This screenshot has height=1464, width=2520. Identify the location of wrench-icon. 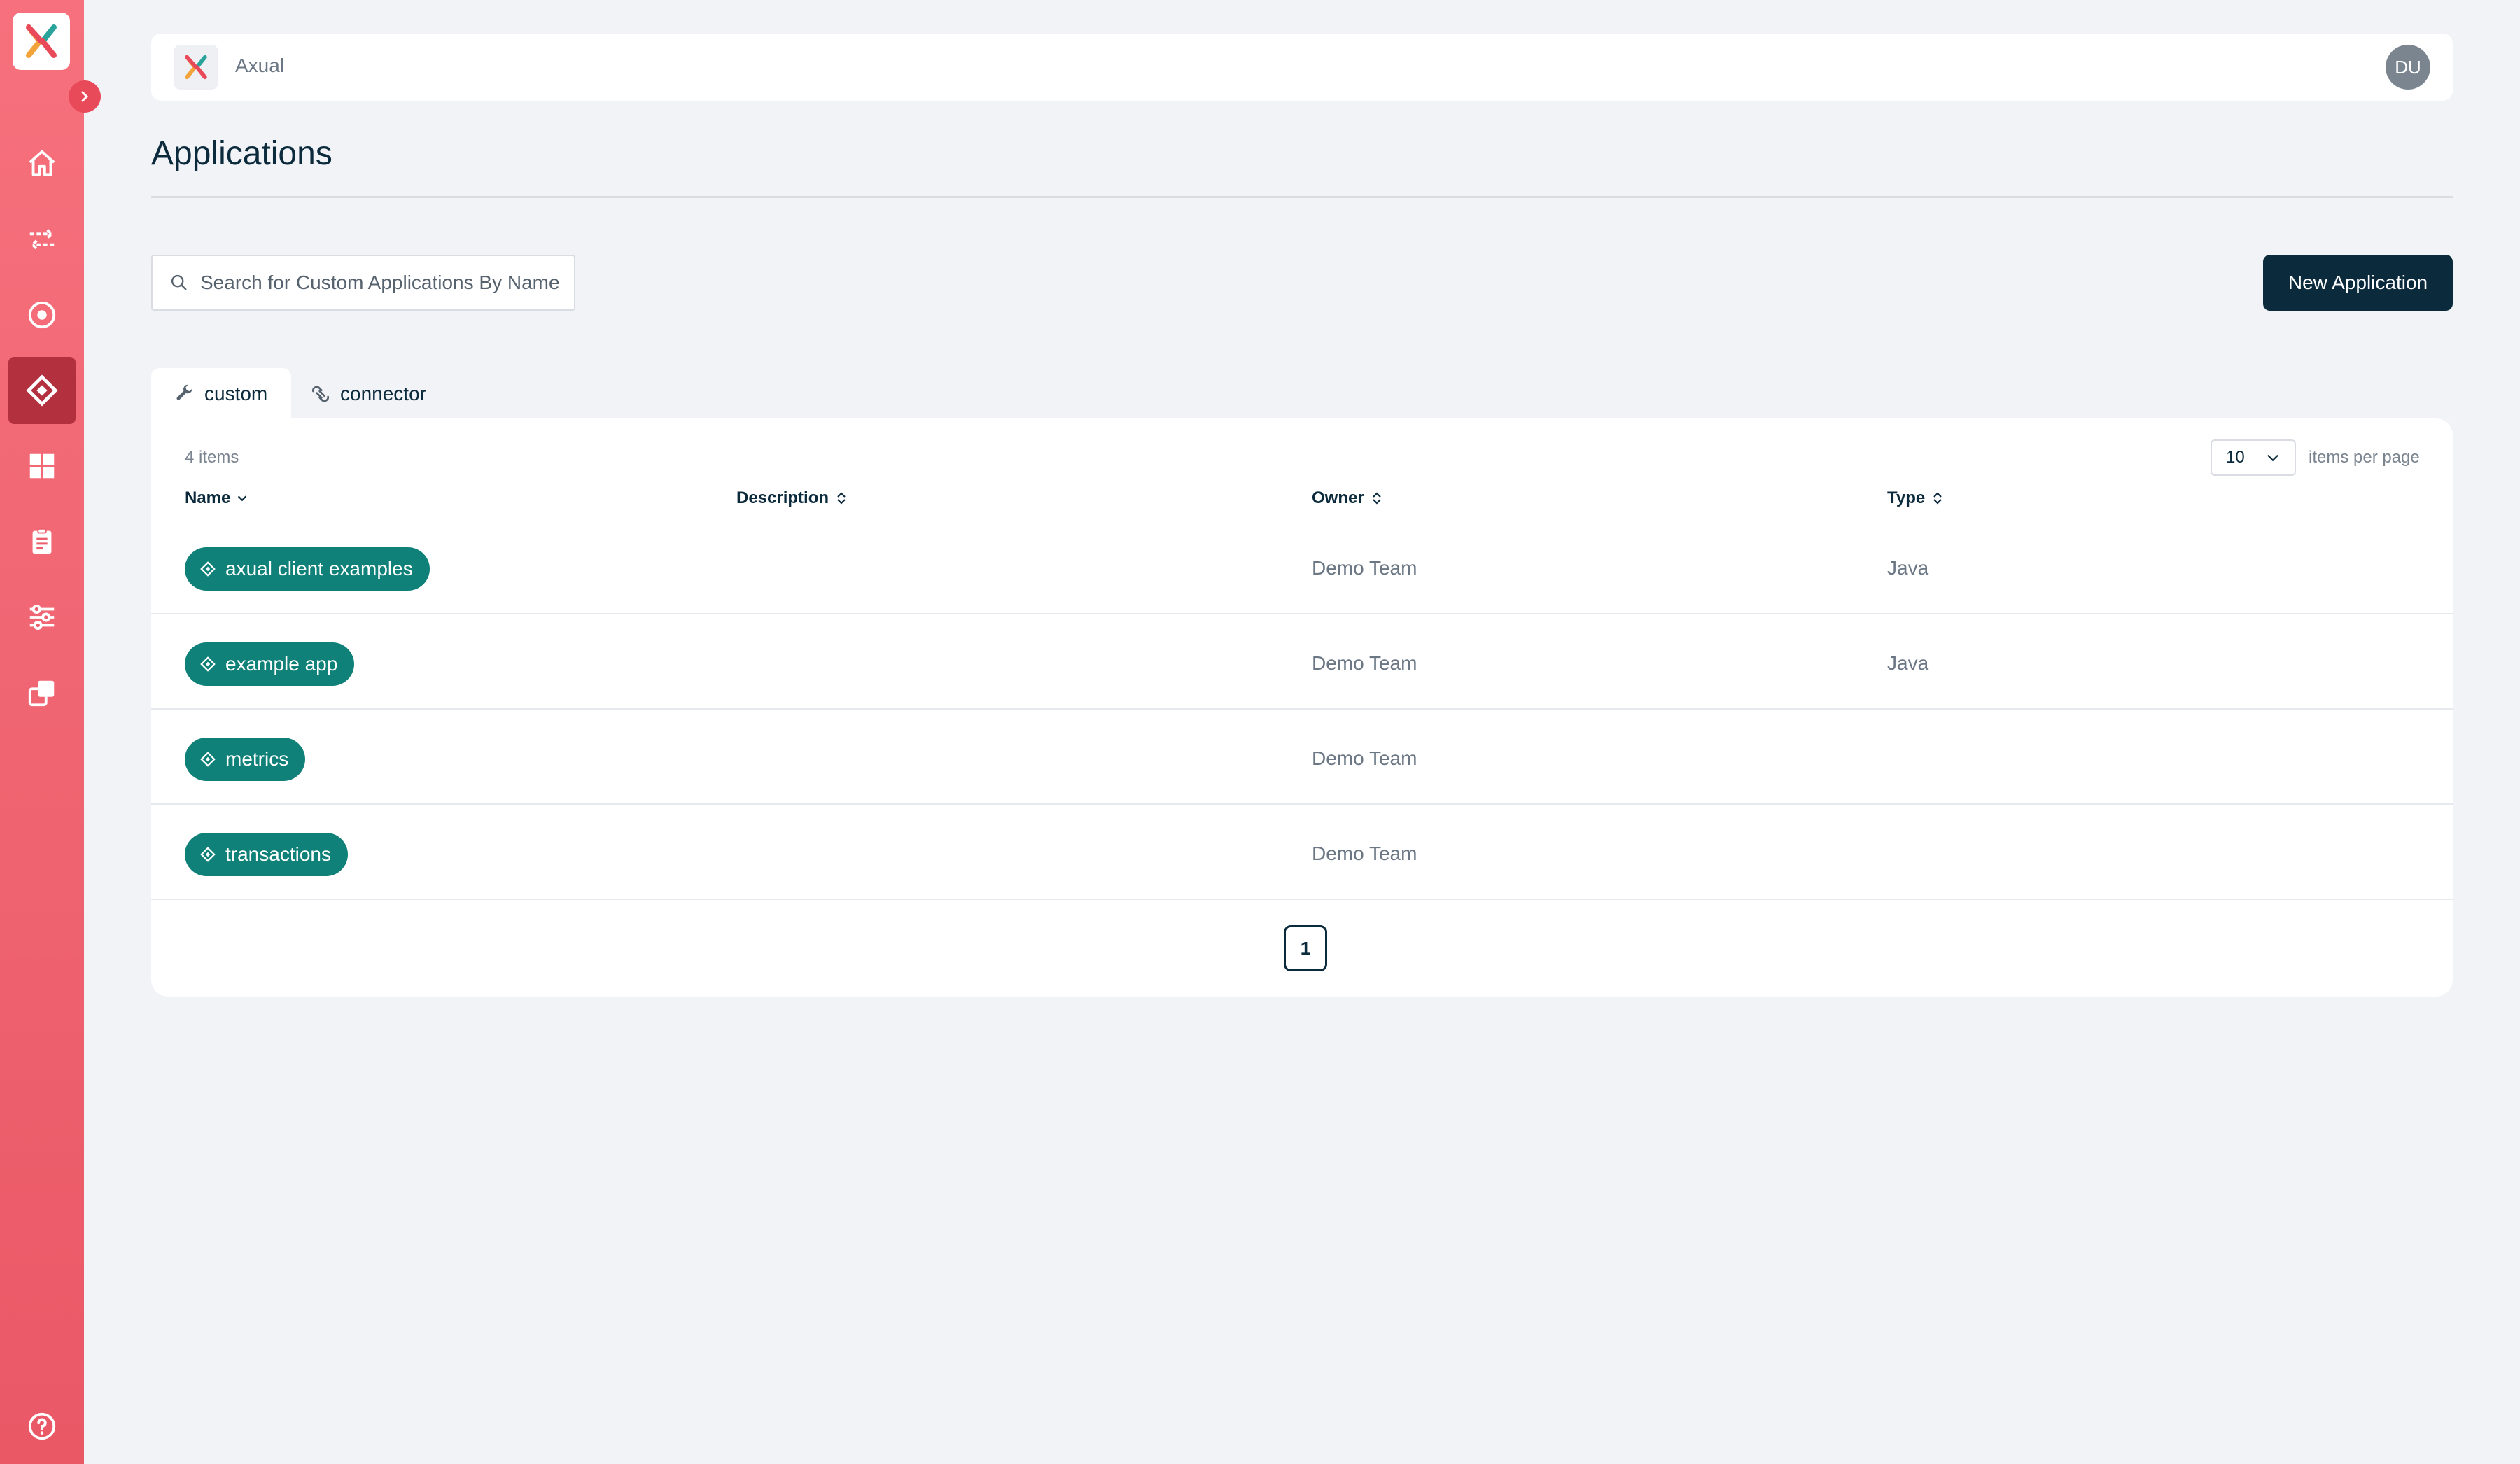
(184, 392).